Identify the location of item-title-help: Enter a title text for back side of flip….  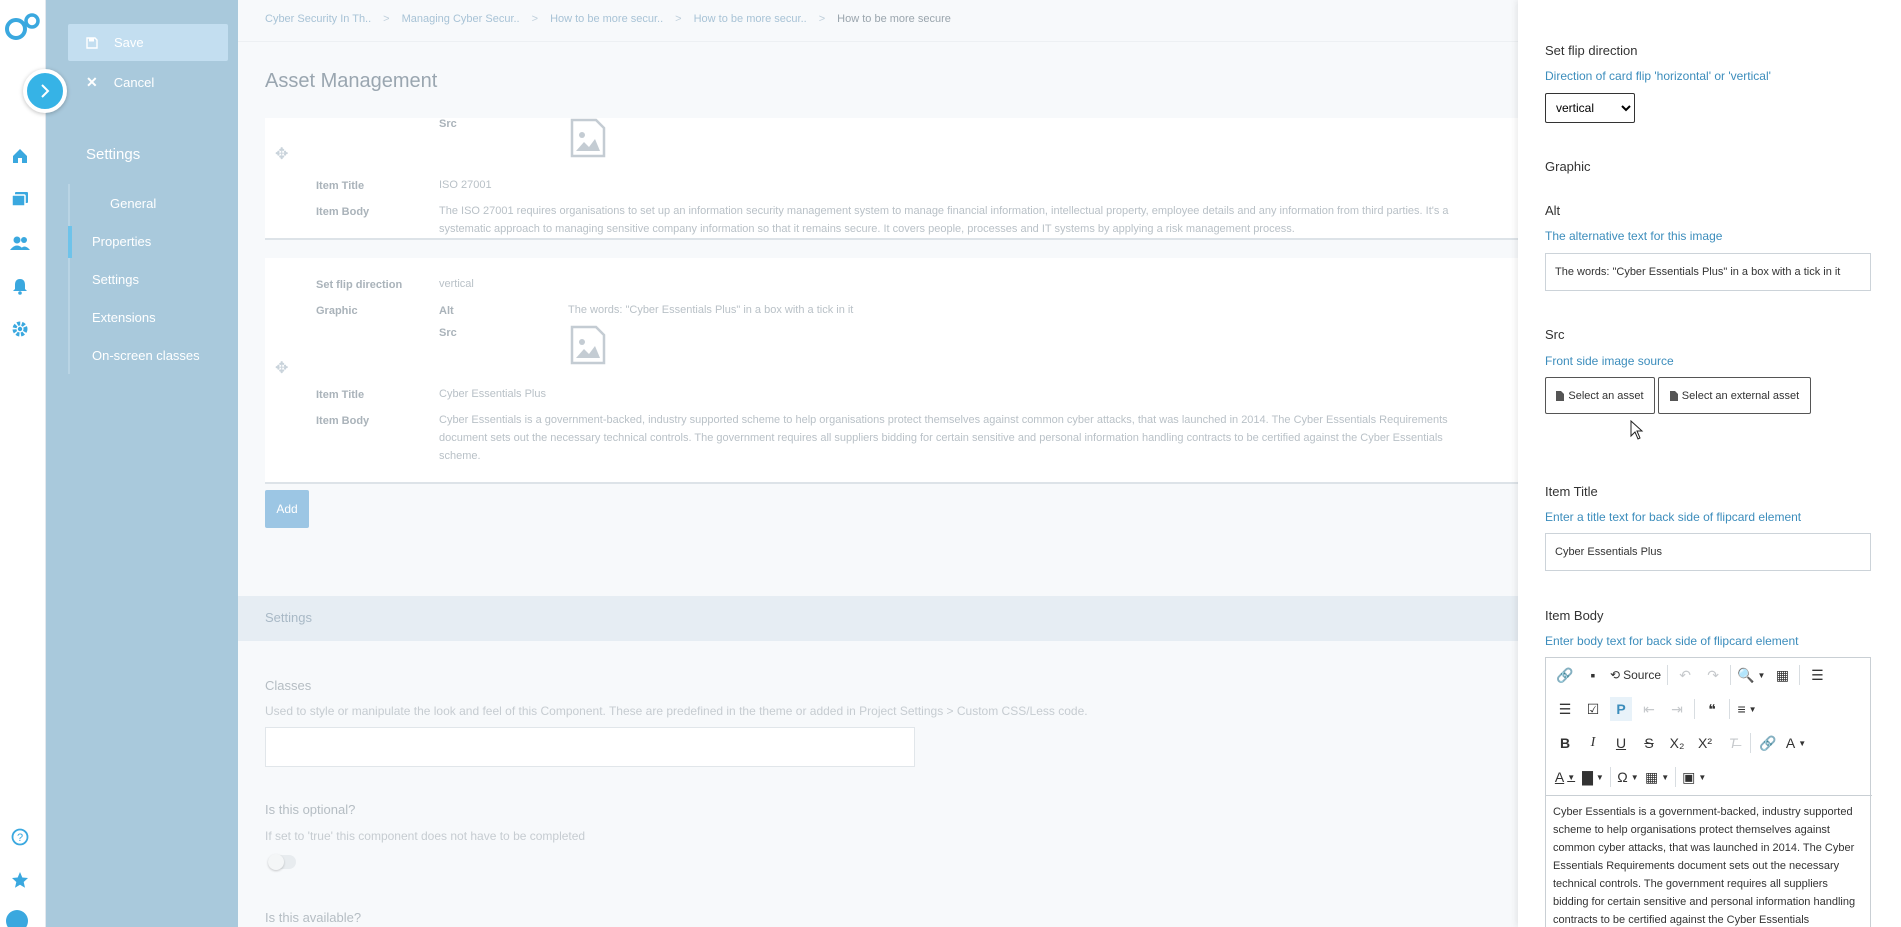
(1673, 517).